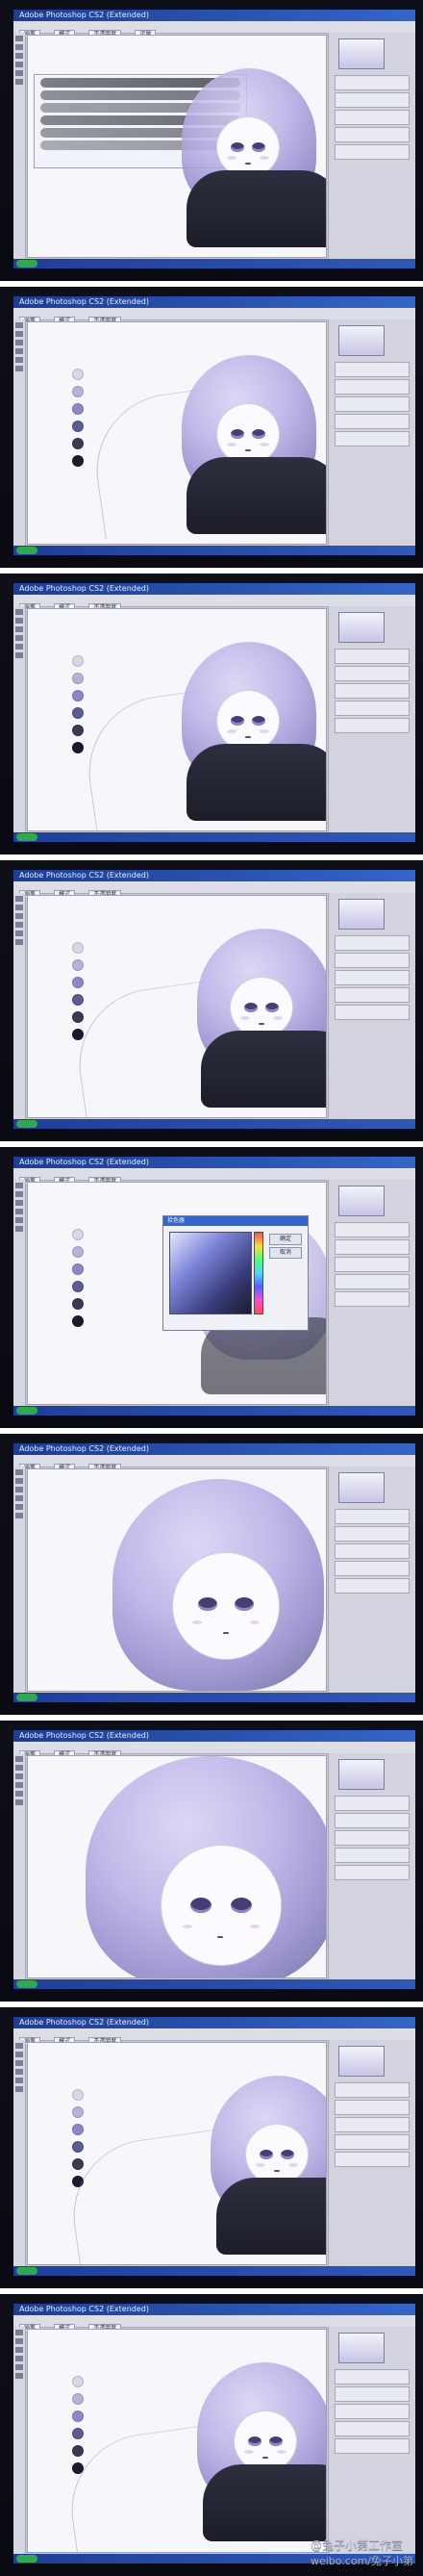 This screenshot has width=423, height=2576. I want to click on hue-slider, so click(258, 1273).